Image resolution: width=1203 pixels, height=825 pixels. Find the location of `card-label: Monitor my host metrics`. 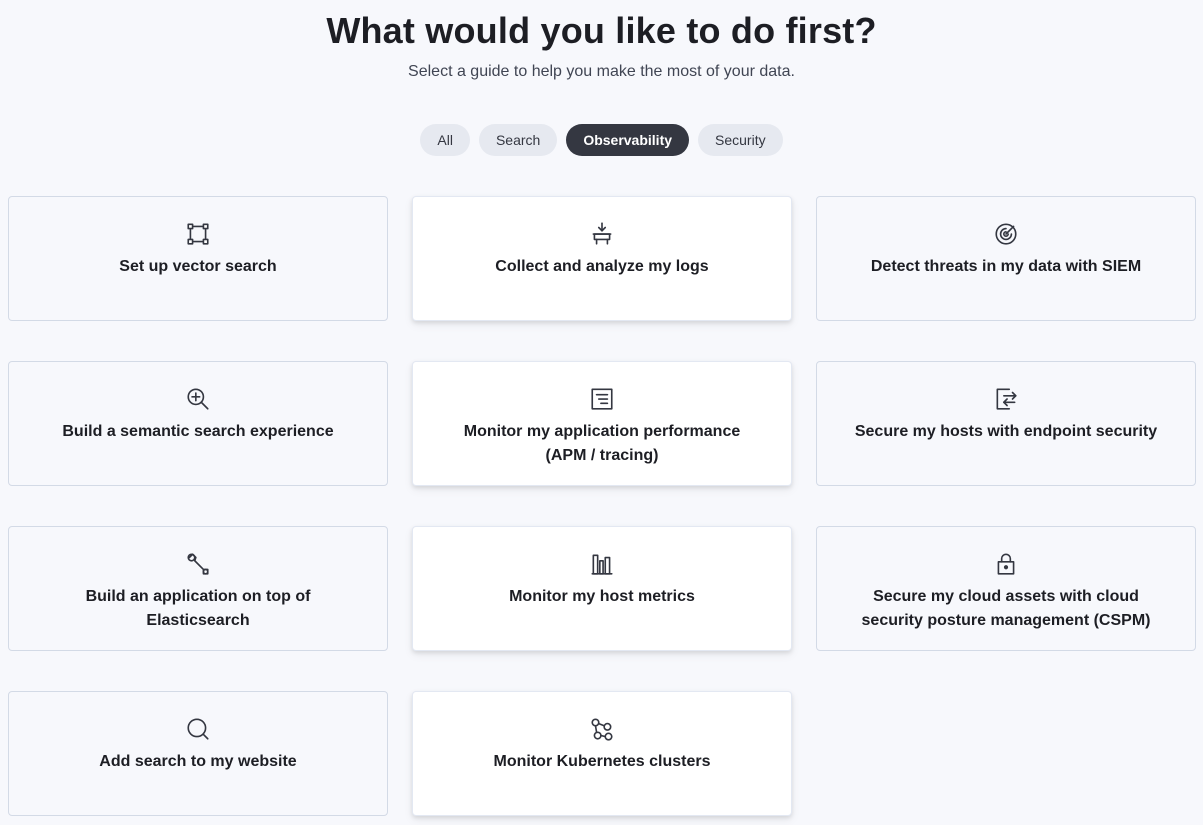

card-label: Monitor my host metrics is located at coordinates (602, 596).